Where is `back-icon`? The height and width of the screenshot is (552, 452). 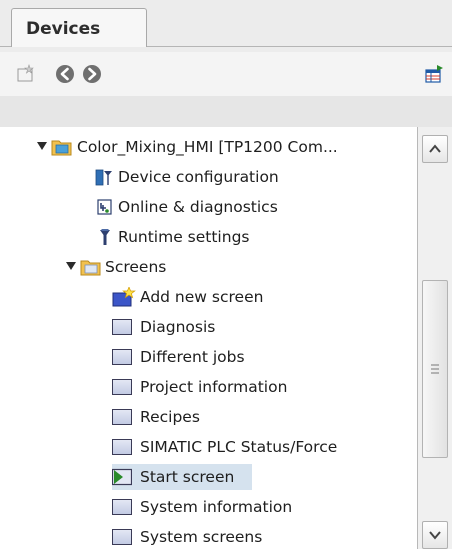
back-icon is located at coordinates (65, 74).